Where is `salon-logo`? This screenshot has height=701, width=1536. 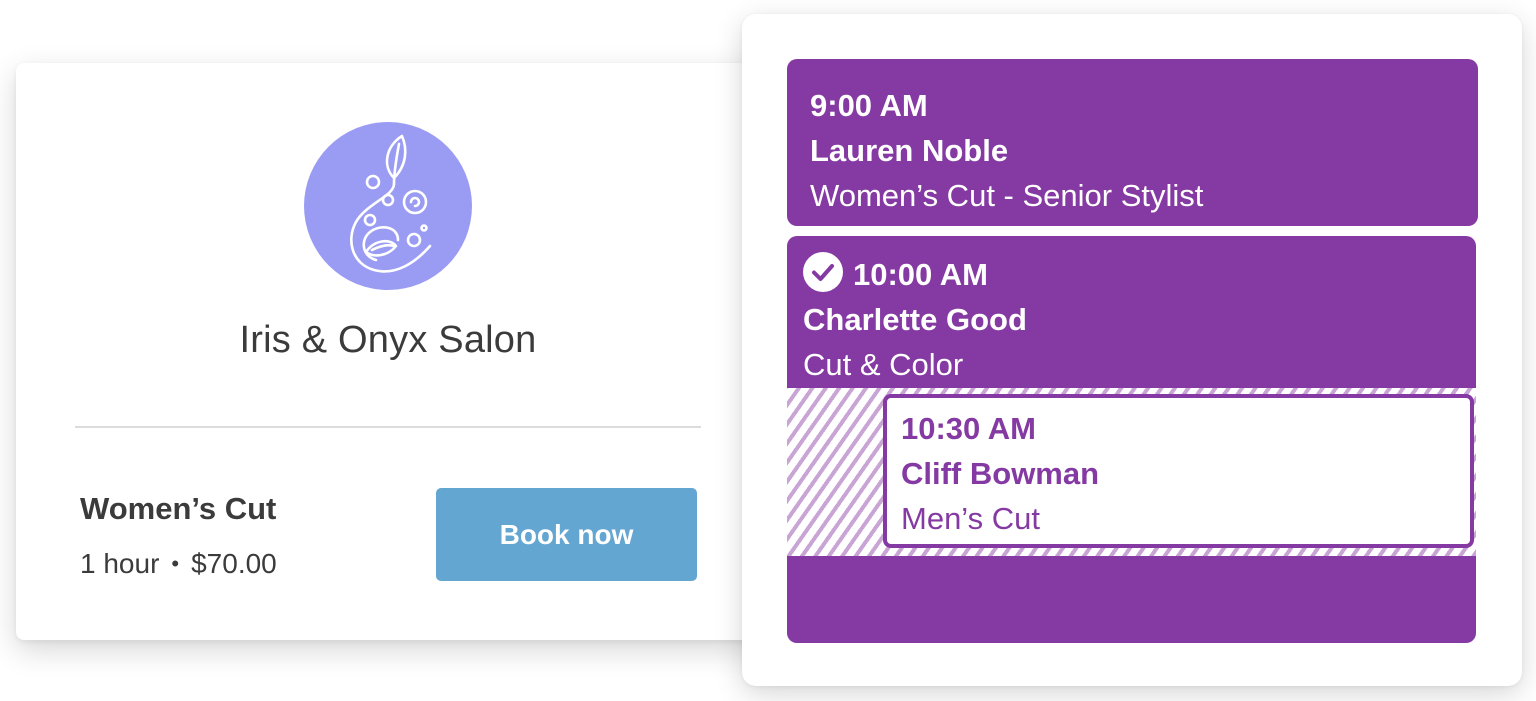
salon-logo is located at coordinates (388, 206).